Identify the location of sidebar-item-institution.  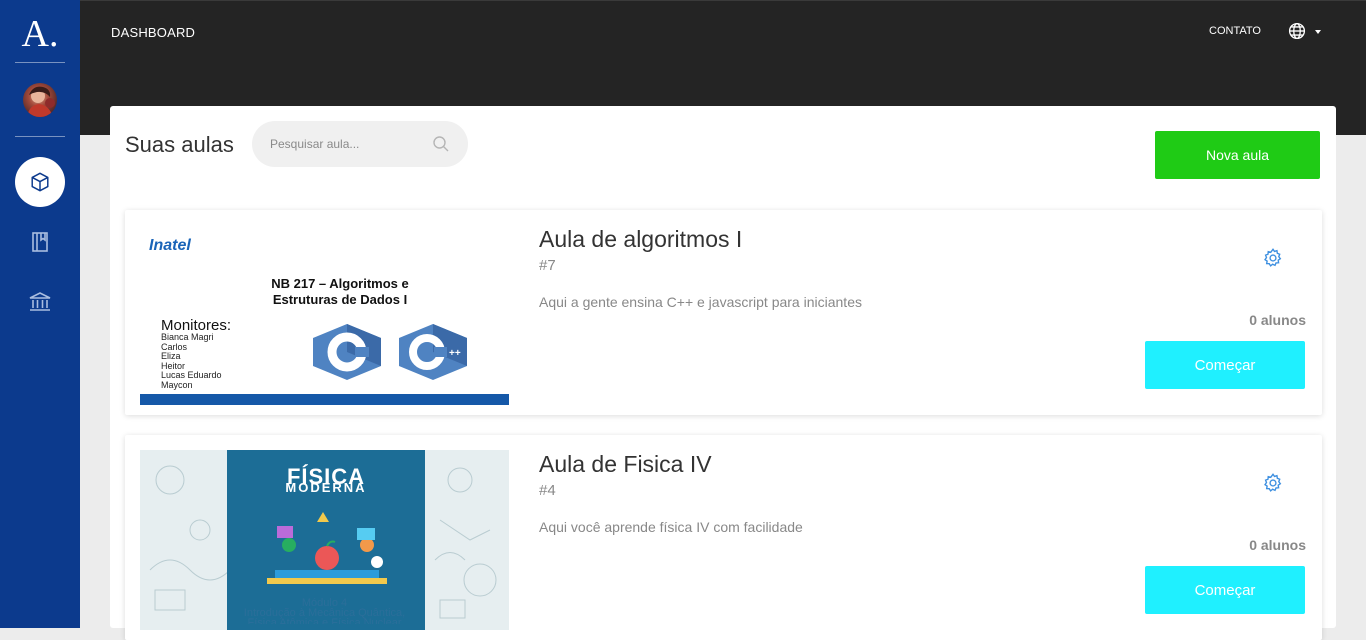
(40, 302).